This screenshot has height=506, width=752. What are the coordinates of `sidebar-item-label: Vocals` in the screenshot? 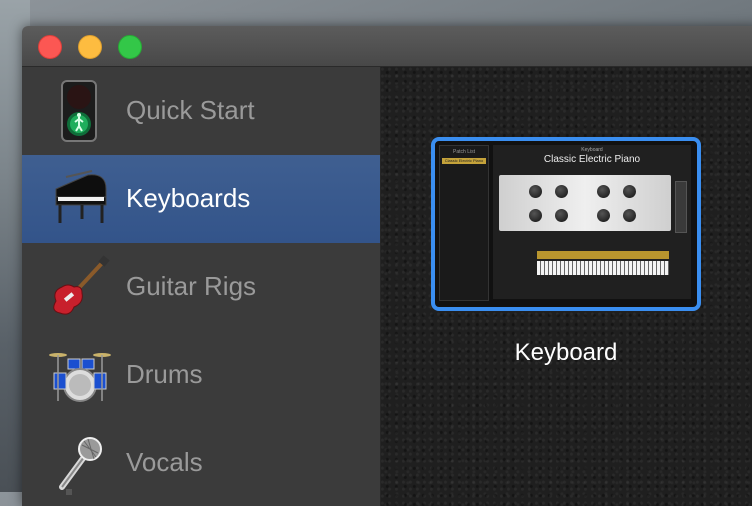 It's located at (164, 462).